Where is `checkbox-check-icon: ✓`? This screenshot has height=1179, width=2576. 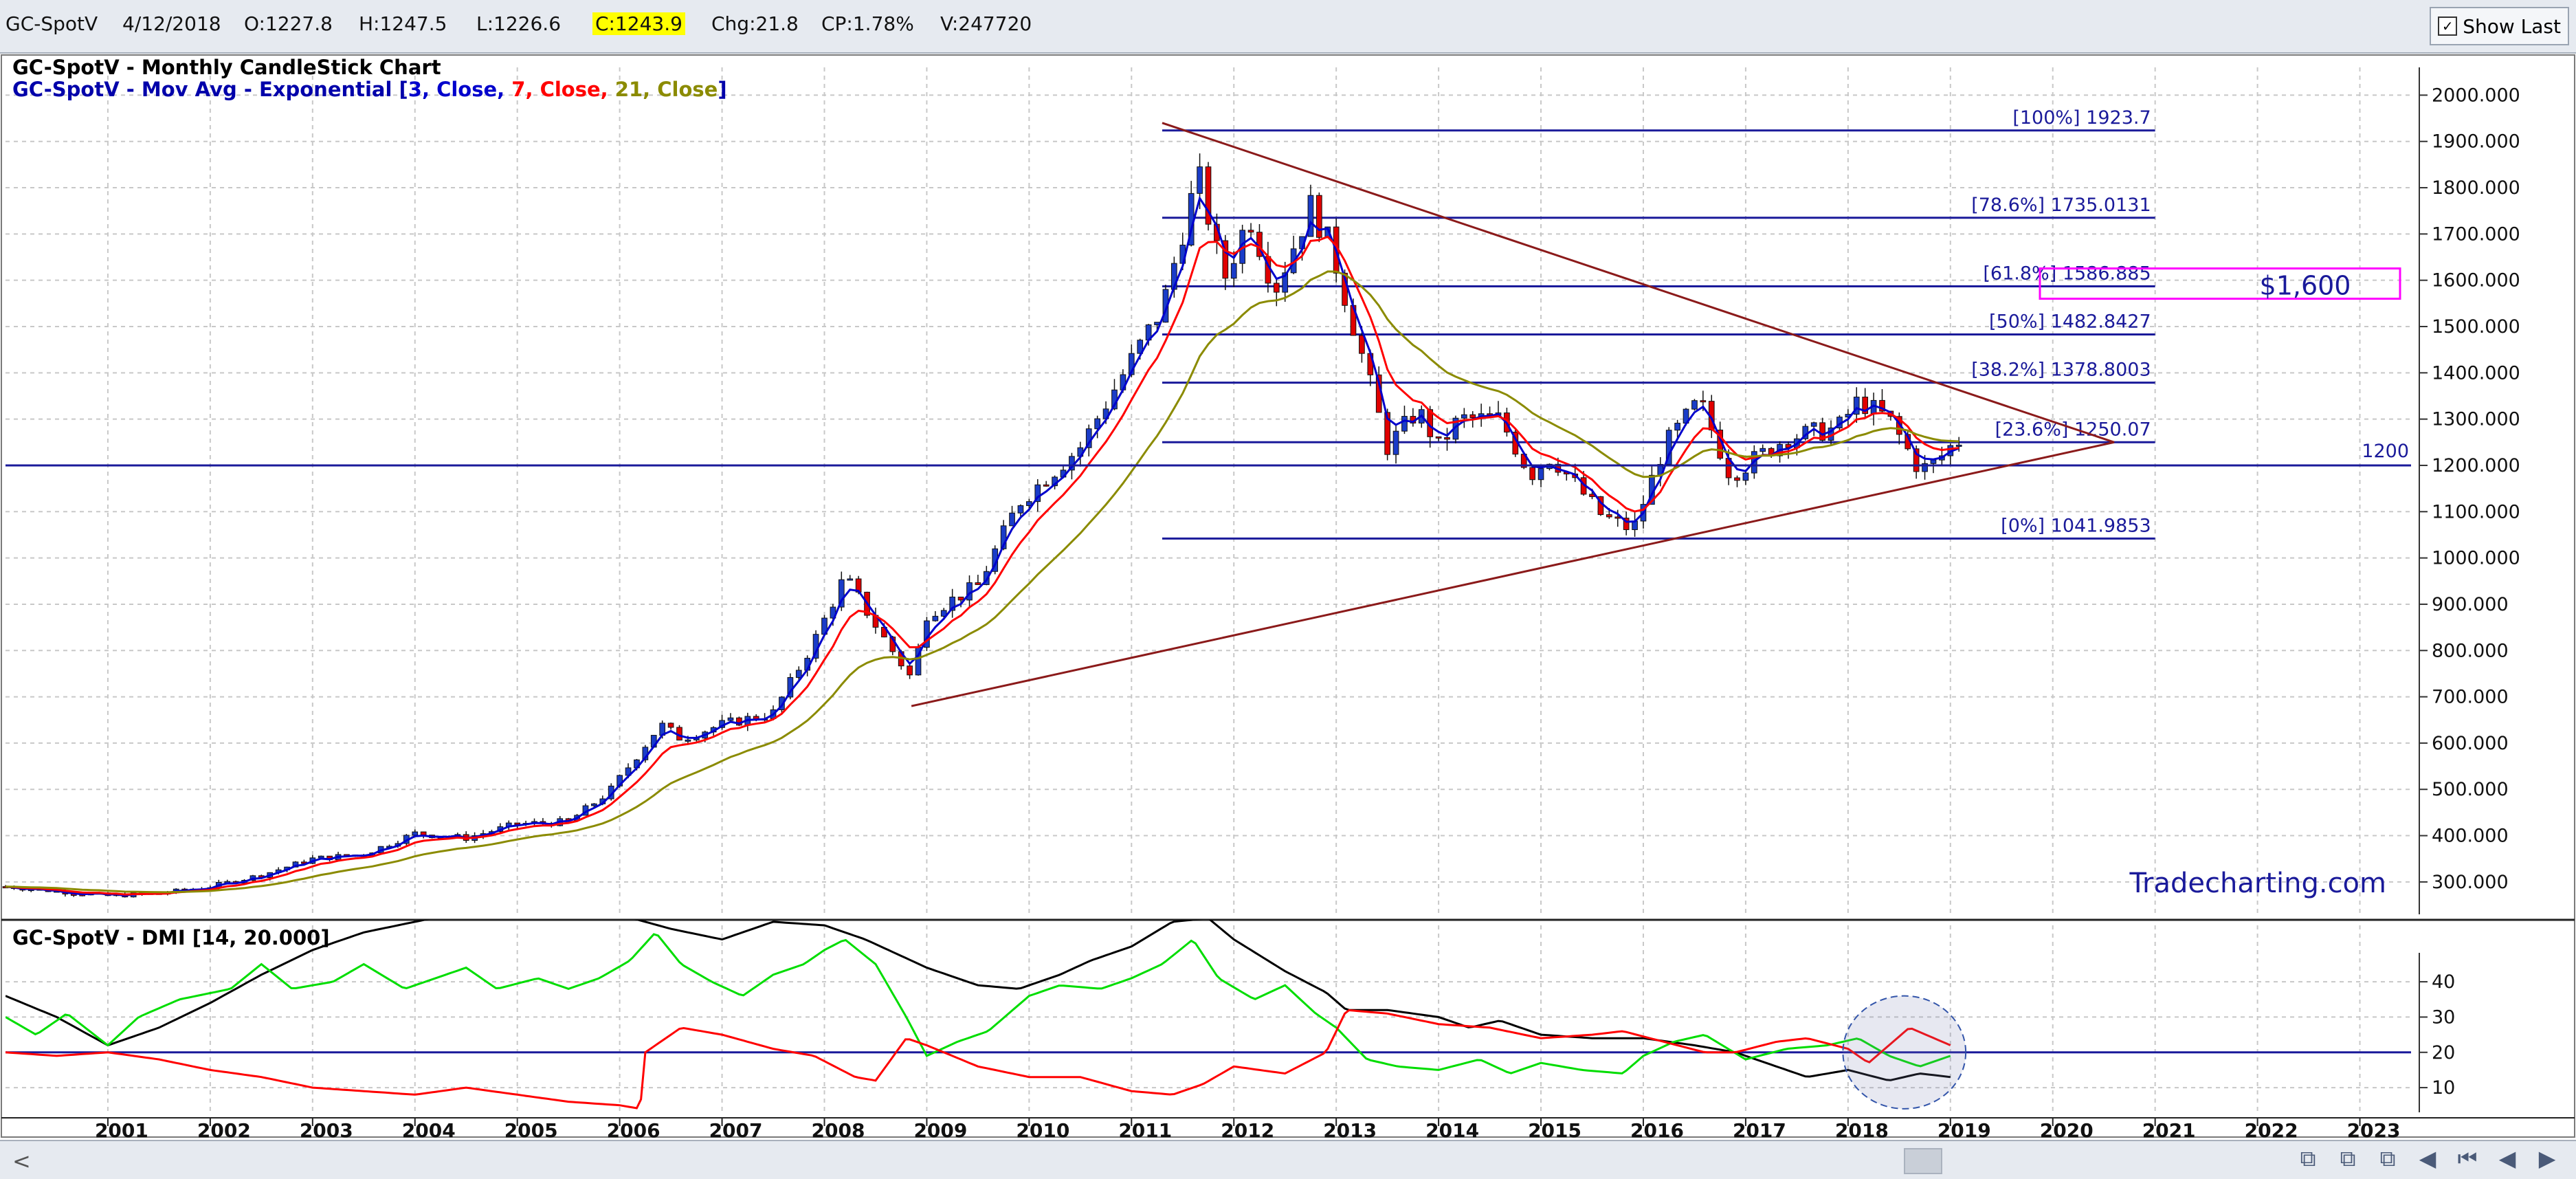
checkbox-check-icon: ✓ is located at coordinates (2448, 26).